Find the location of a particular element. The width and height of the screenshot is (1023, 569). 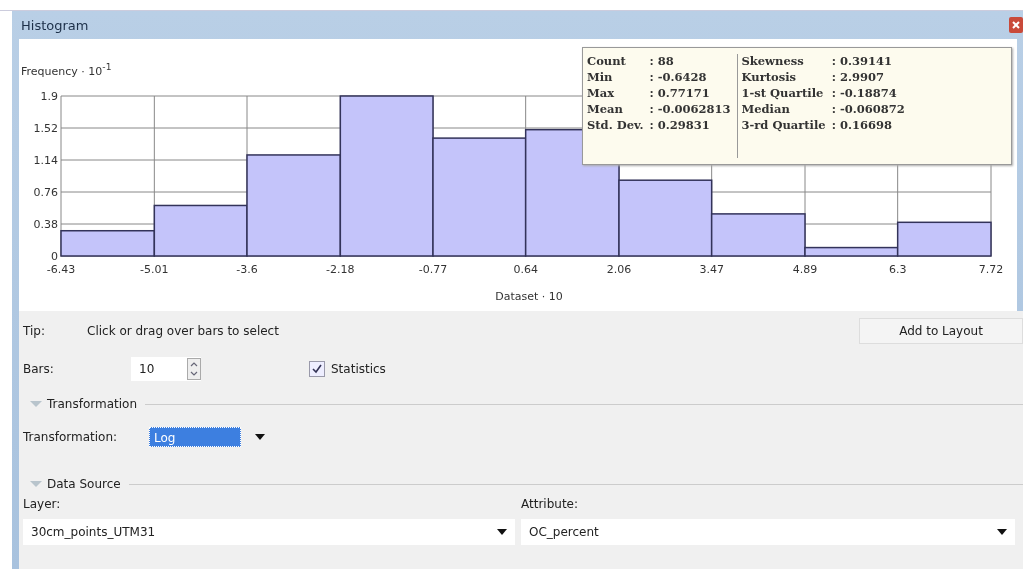

statistic-value: : -0.18874 is located at coordinates (864, 93).